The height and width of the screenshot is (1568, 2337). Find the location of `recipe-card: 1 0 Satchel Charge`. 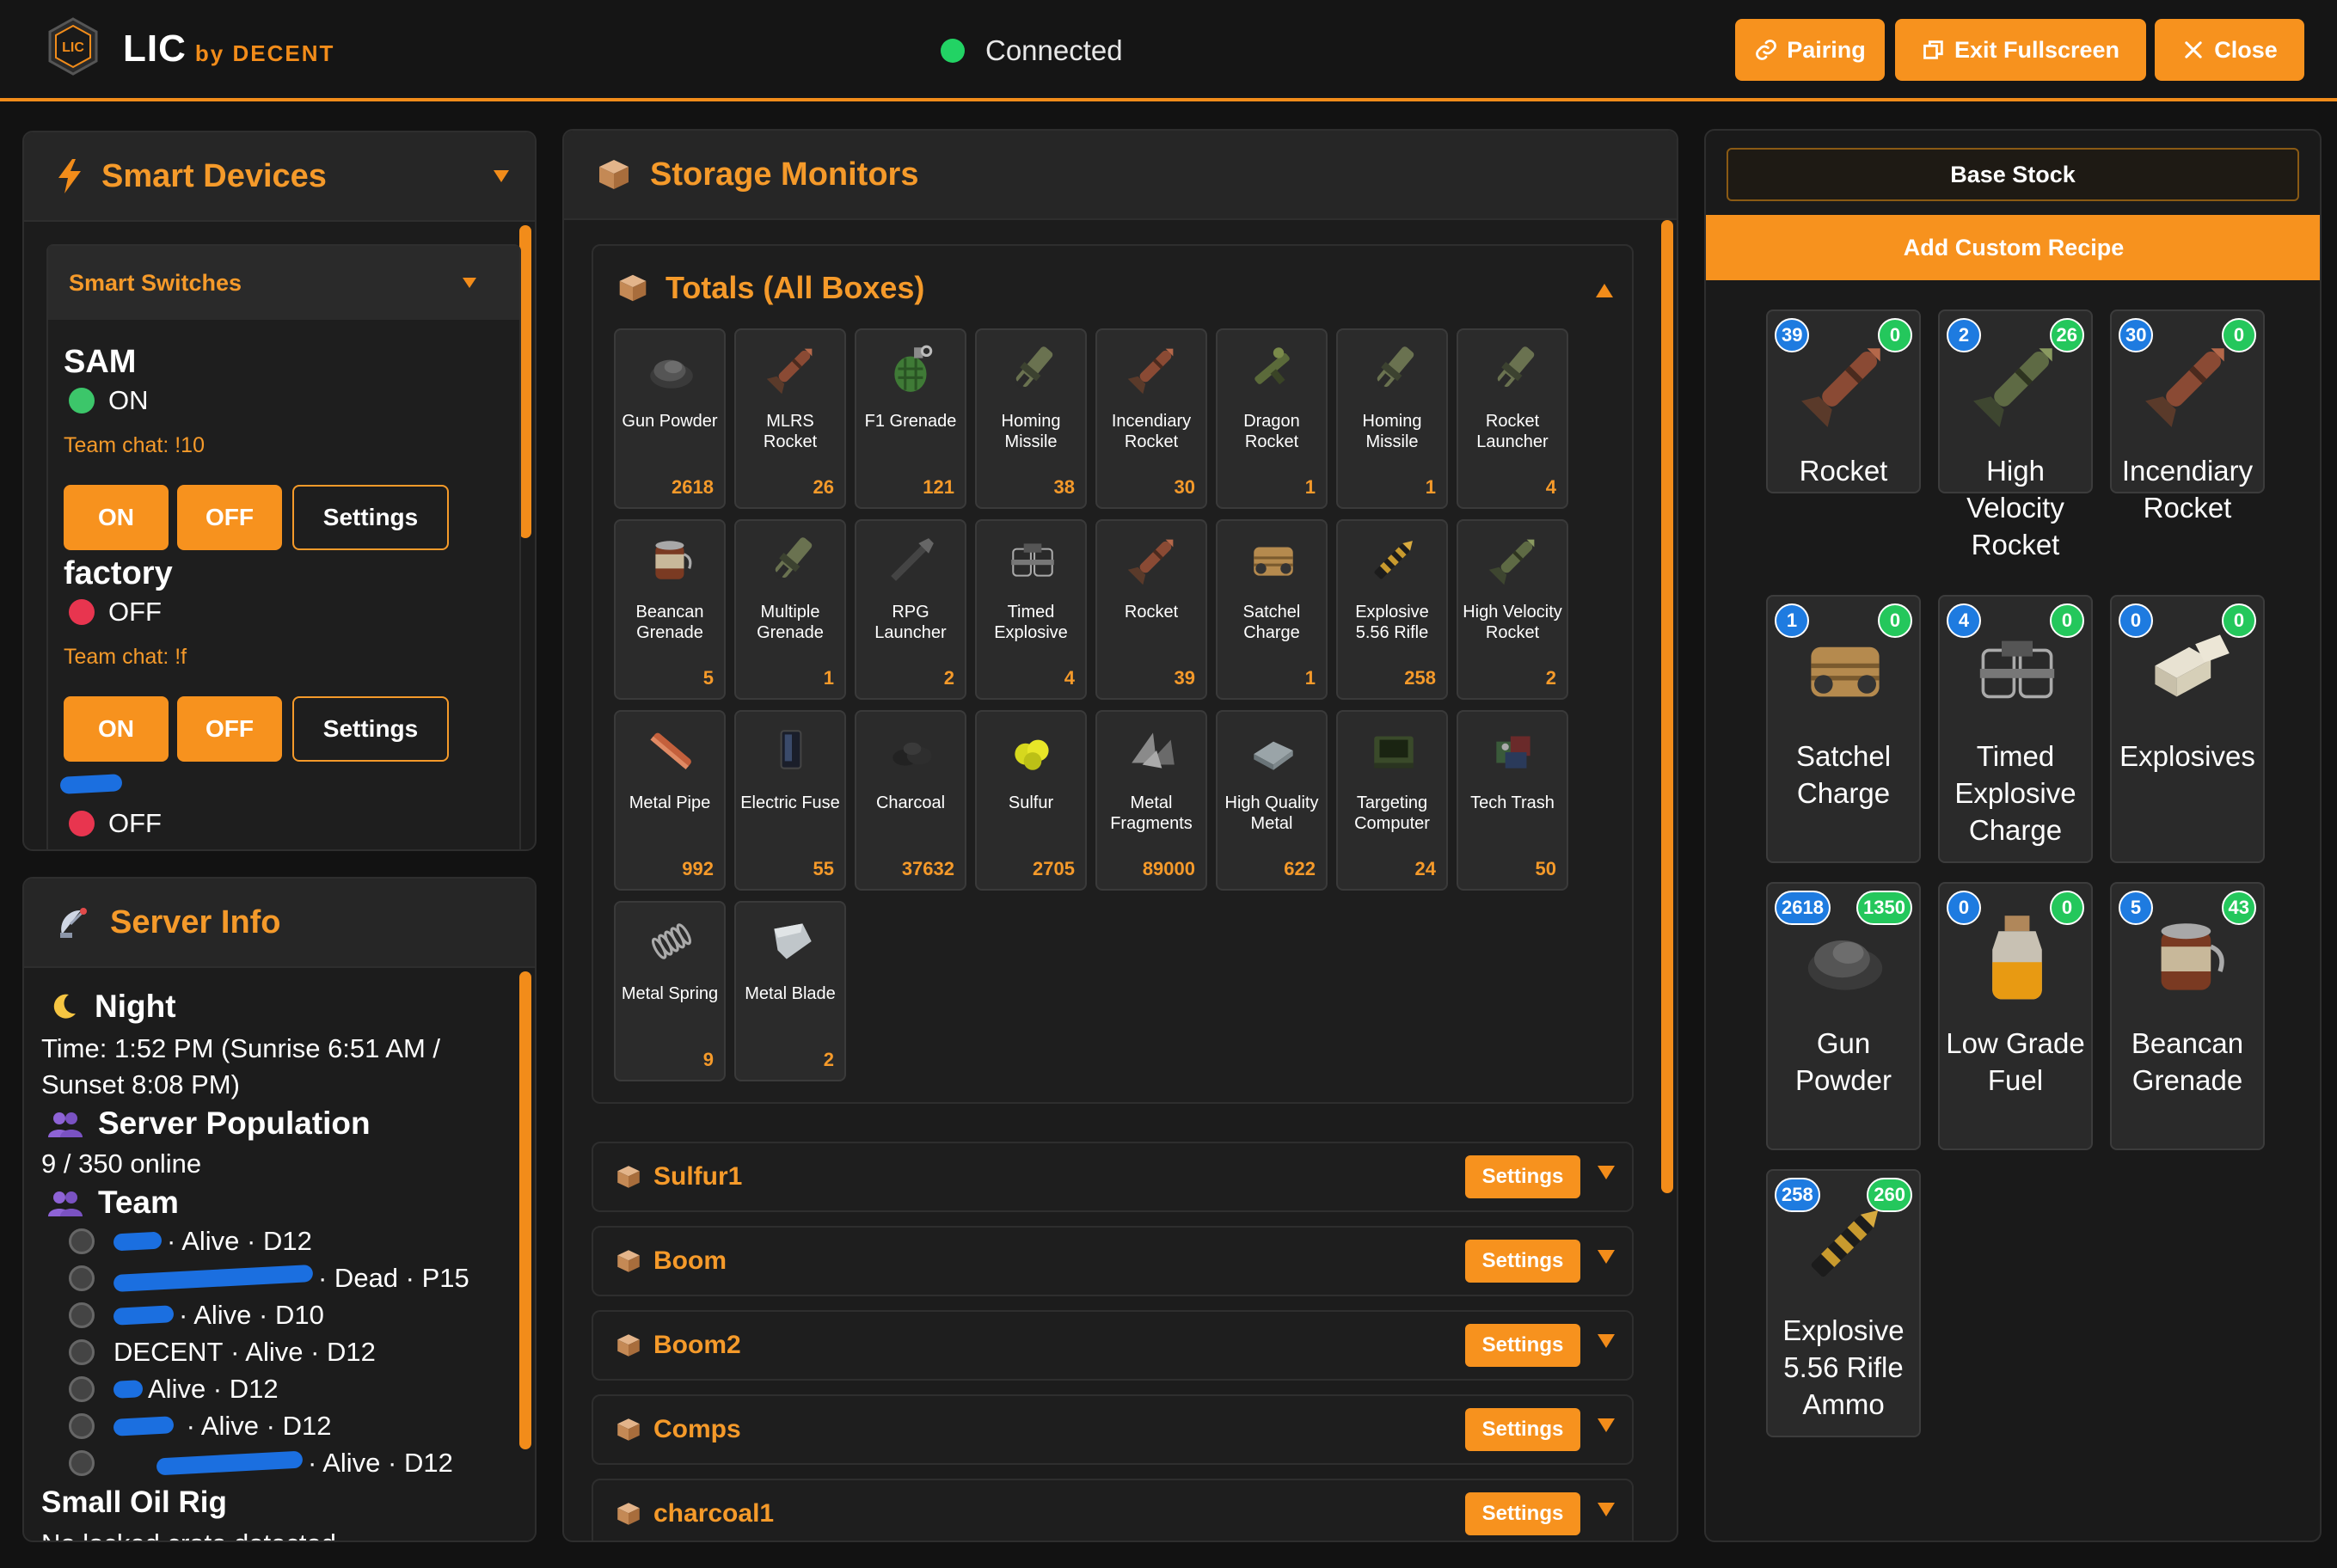

recipe-card: 1 0 Satchel Charge is located at coordinates (1843, 729).